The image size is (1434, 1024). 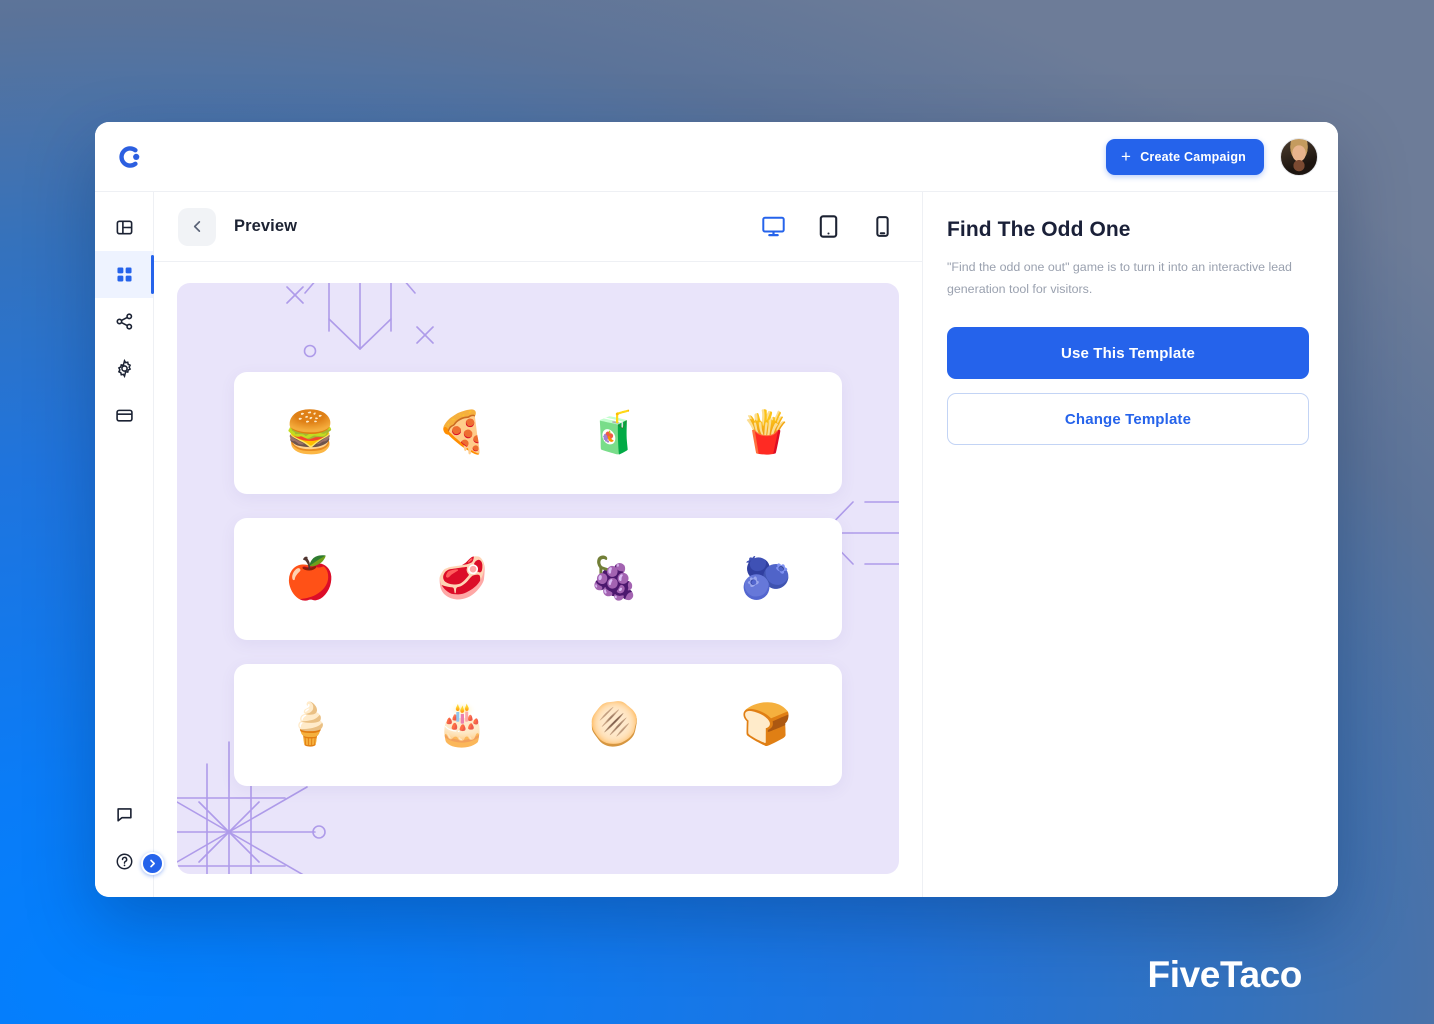 I want to click on layout-panel-icon, so click(x=124, y=227).